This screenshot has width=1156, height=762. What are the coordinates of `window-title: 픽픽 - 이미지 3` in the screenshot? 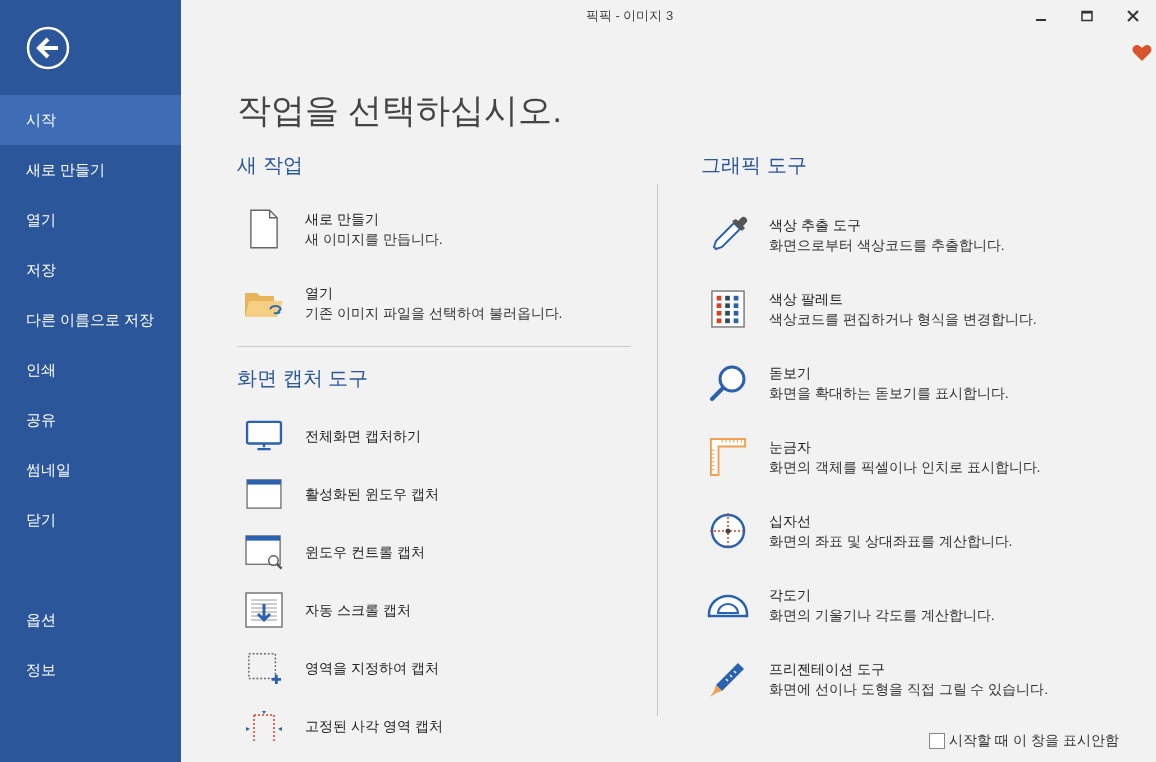 It's located at (629, 16).